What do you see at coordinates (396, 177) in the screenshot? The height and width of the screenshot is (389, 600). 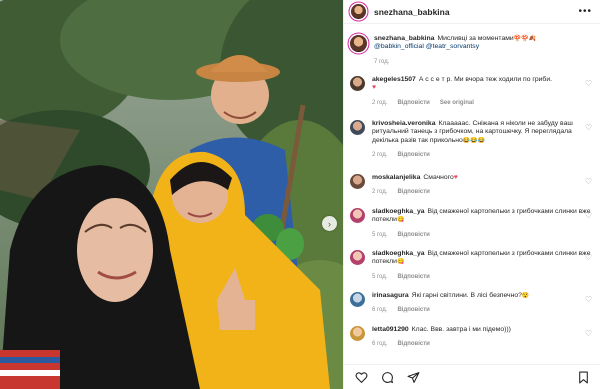 I see `comment-username: moskalanjelika` at bounding box center [396, 177].